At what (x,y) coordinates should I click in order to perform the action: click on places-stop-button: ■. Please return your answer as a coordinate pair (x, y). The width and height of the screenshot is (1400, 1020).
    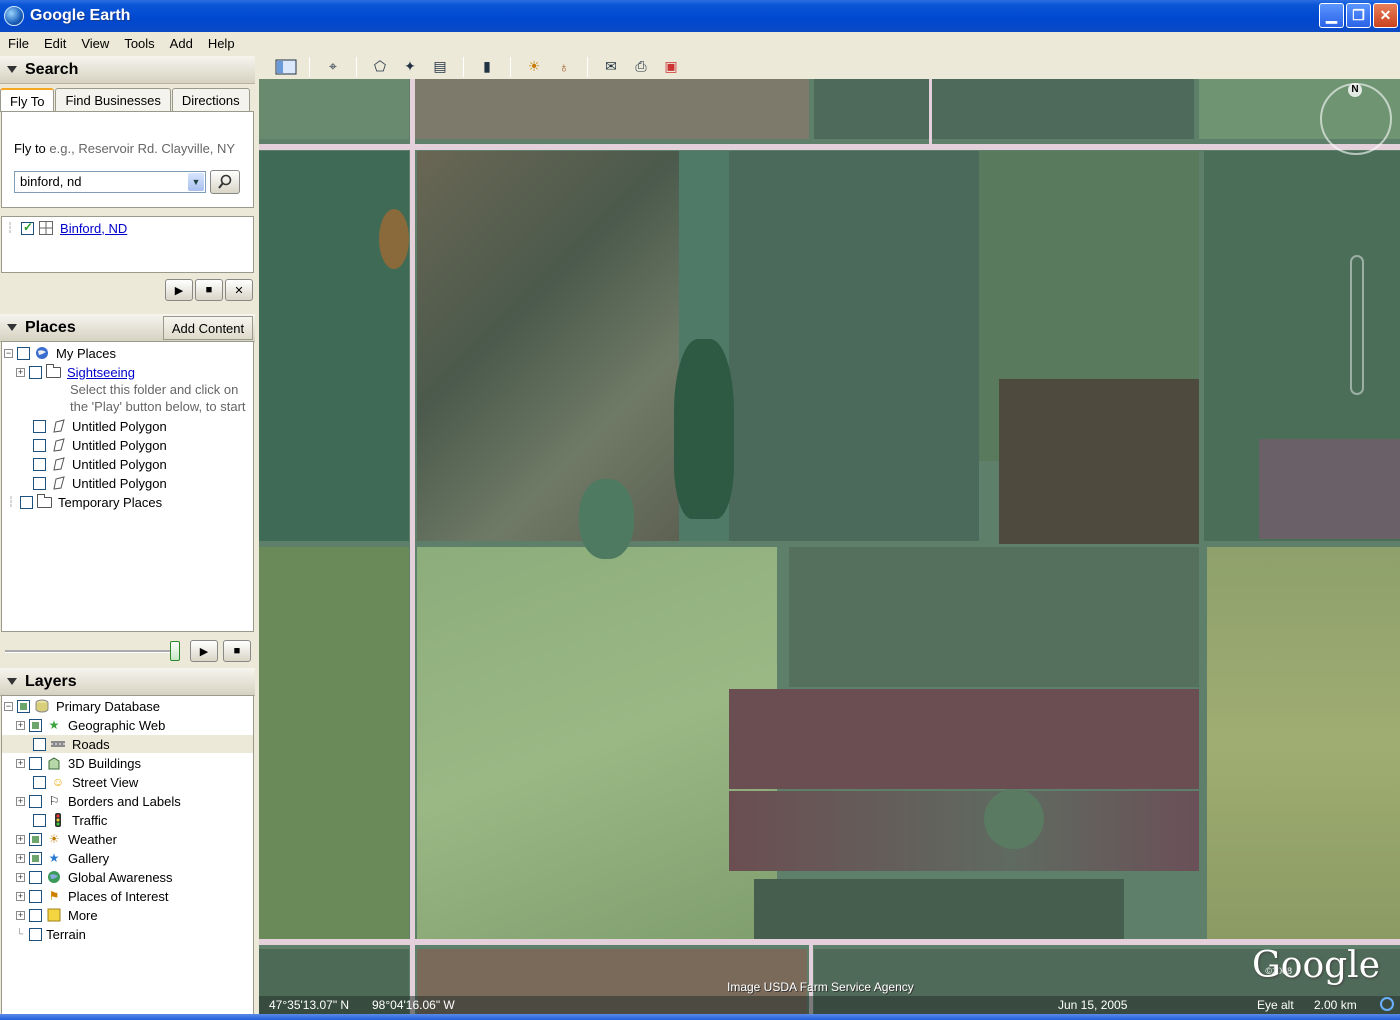
    Looking at the image, I should click on (237, 651).